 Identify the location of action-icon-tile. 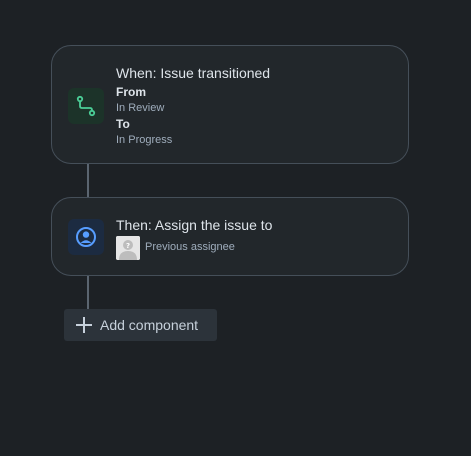
(86, 237).